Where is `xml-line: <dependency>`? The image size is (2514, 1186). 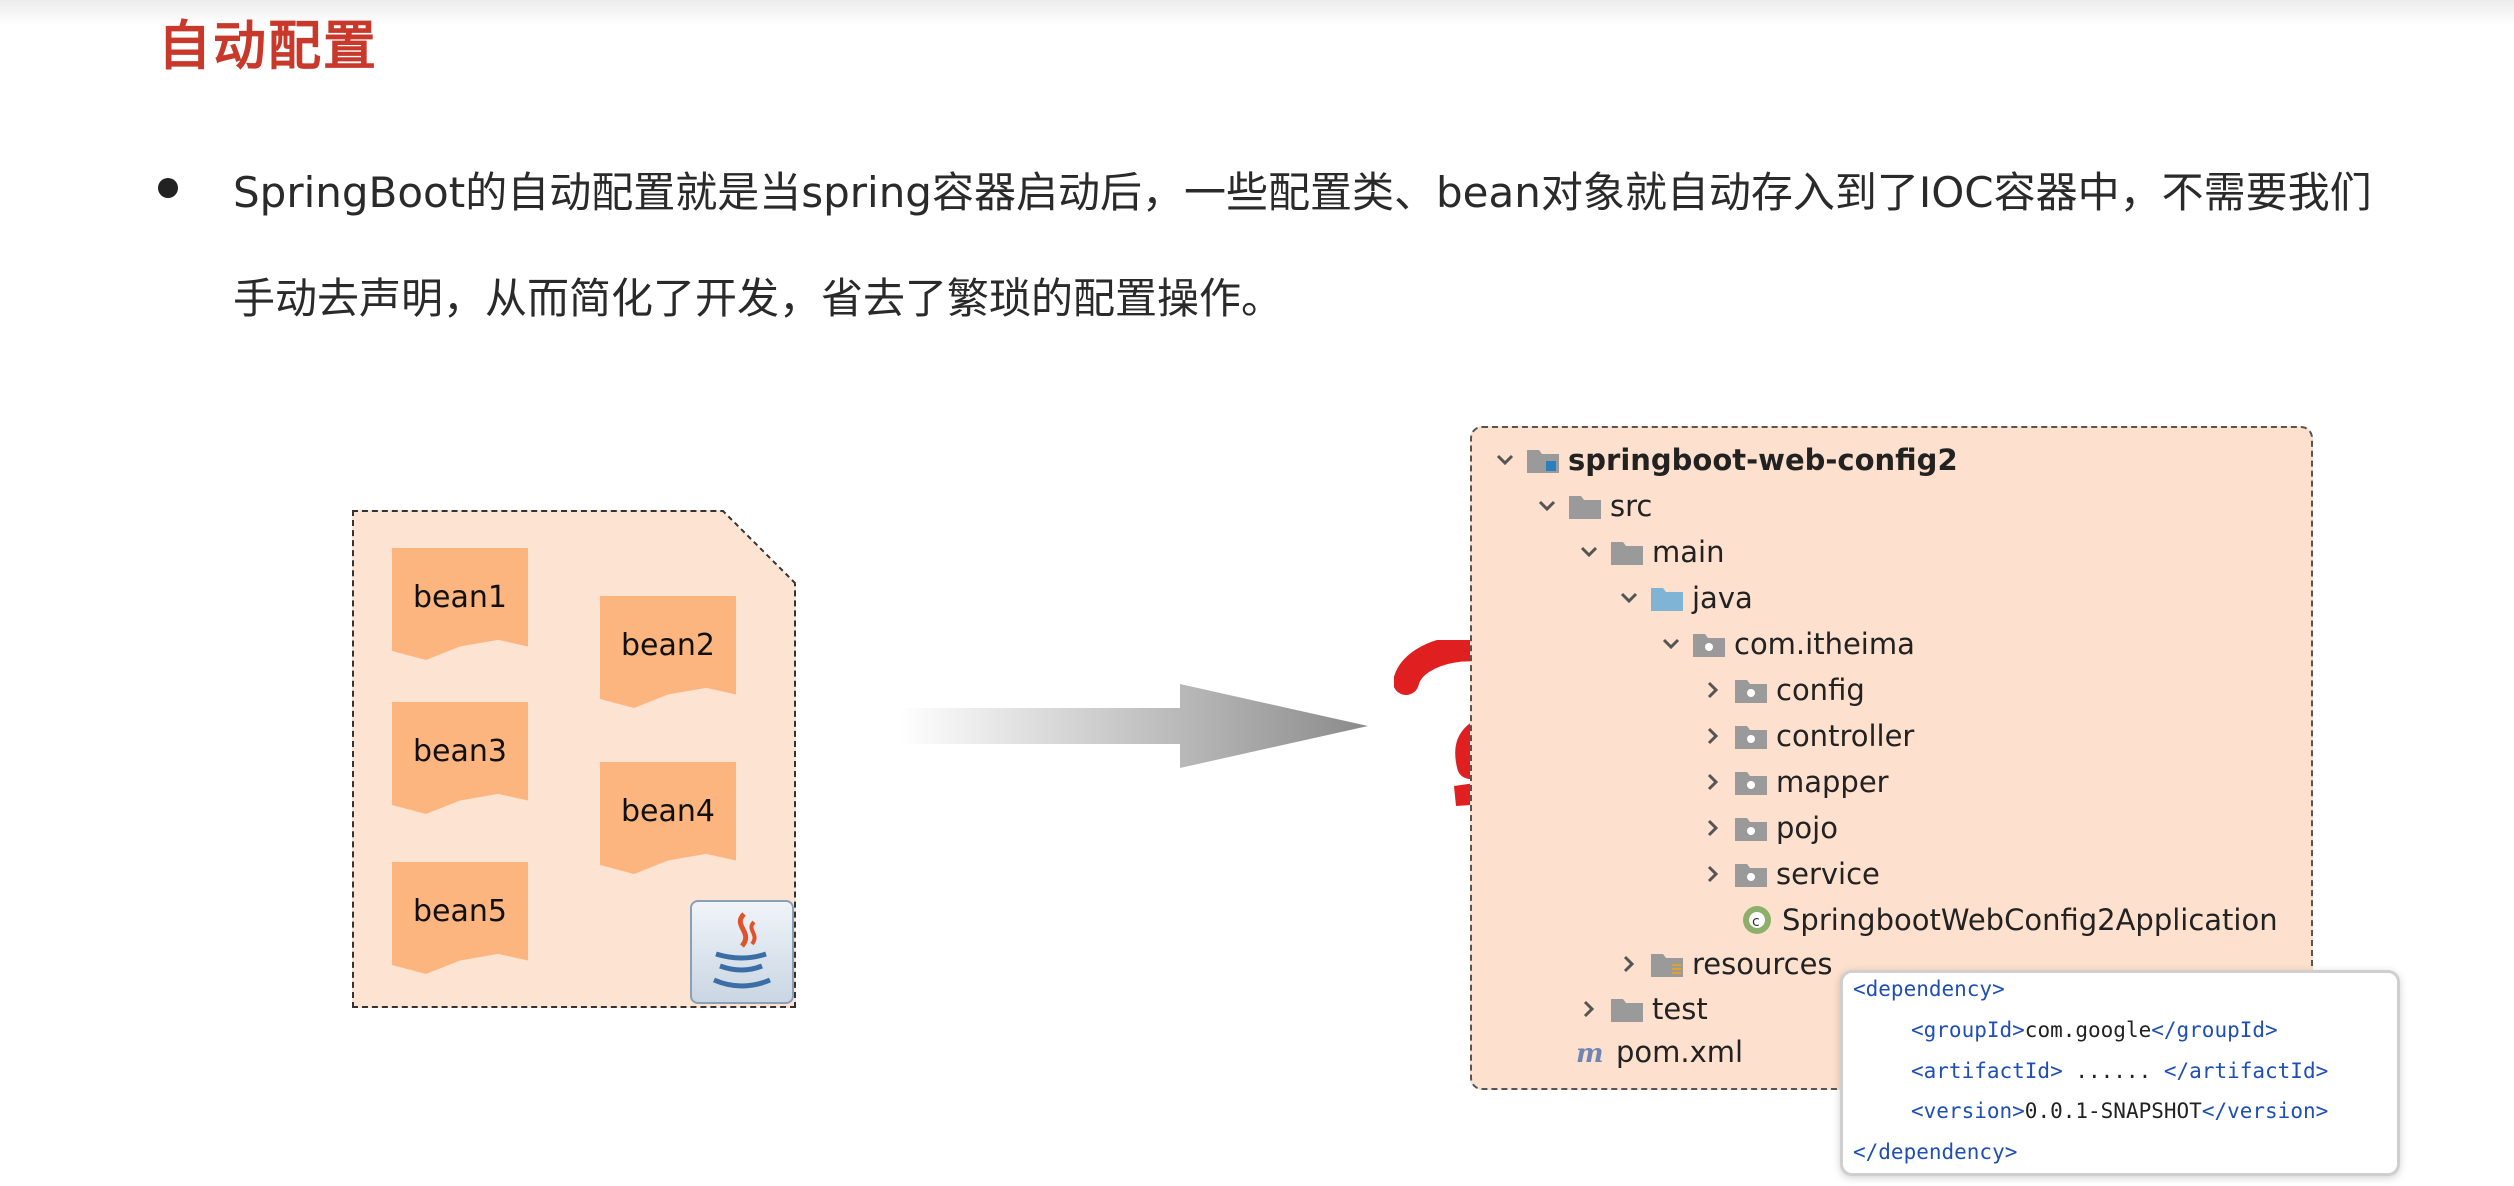 xml-line: <dependency> is located at coordinates (1929, 989).